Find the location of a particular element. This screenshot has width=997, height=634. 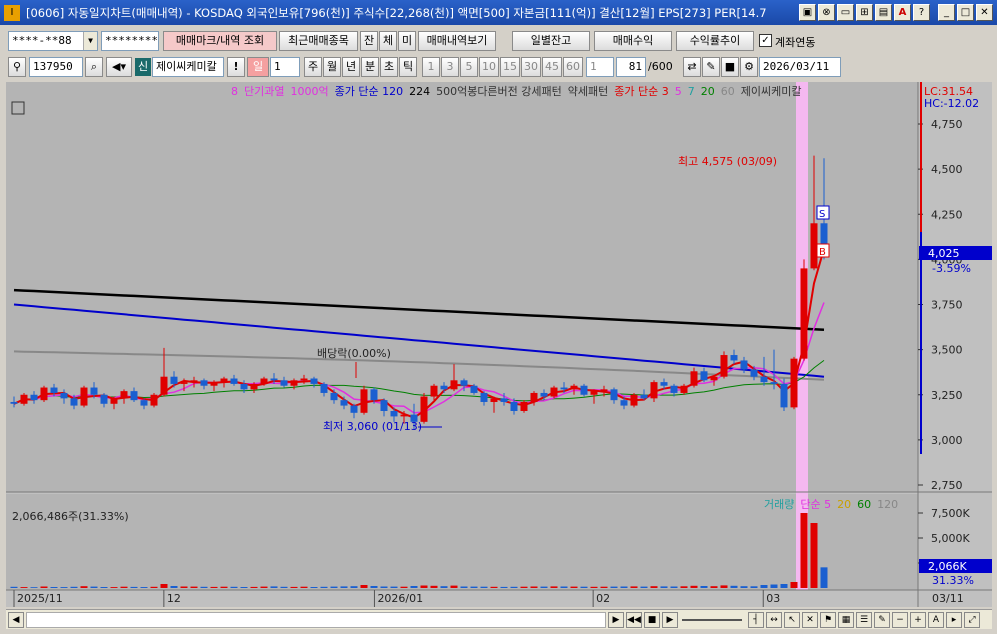

interval-15-button: 15 is located at coordinates (510, 67).